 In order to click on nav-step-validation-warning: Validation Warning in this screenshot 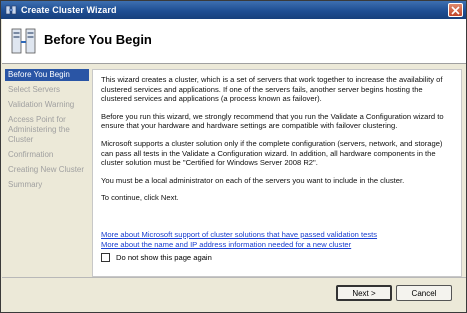, I will do `click(41, 104)`.